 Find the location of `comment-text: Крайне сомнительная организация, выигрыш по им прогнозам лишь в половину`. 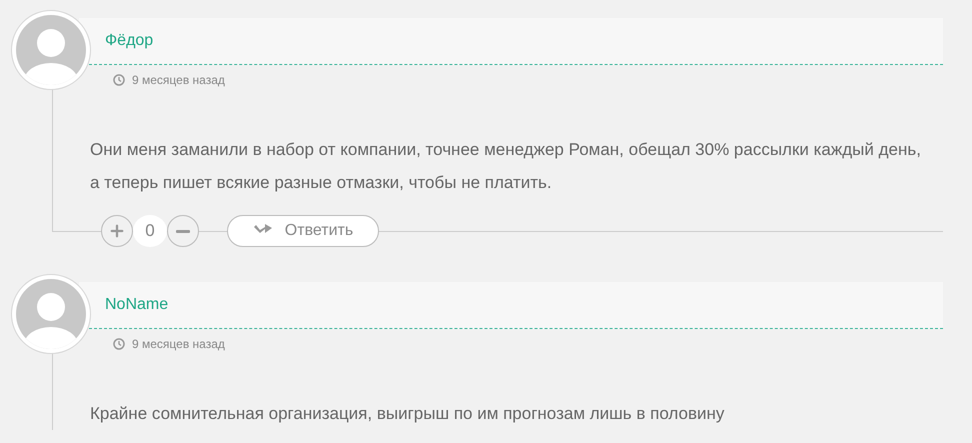

comment-text: Крайне сомнительная организация, выигрыш по им прогнозам лишь в половину is located at coordinates (408, 414).